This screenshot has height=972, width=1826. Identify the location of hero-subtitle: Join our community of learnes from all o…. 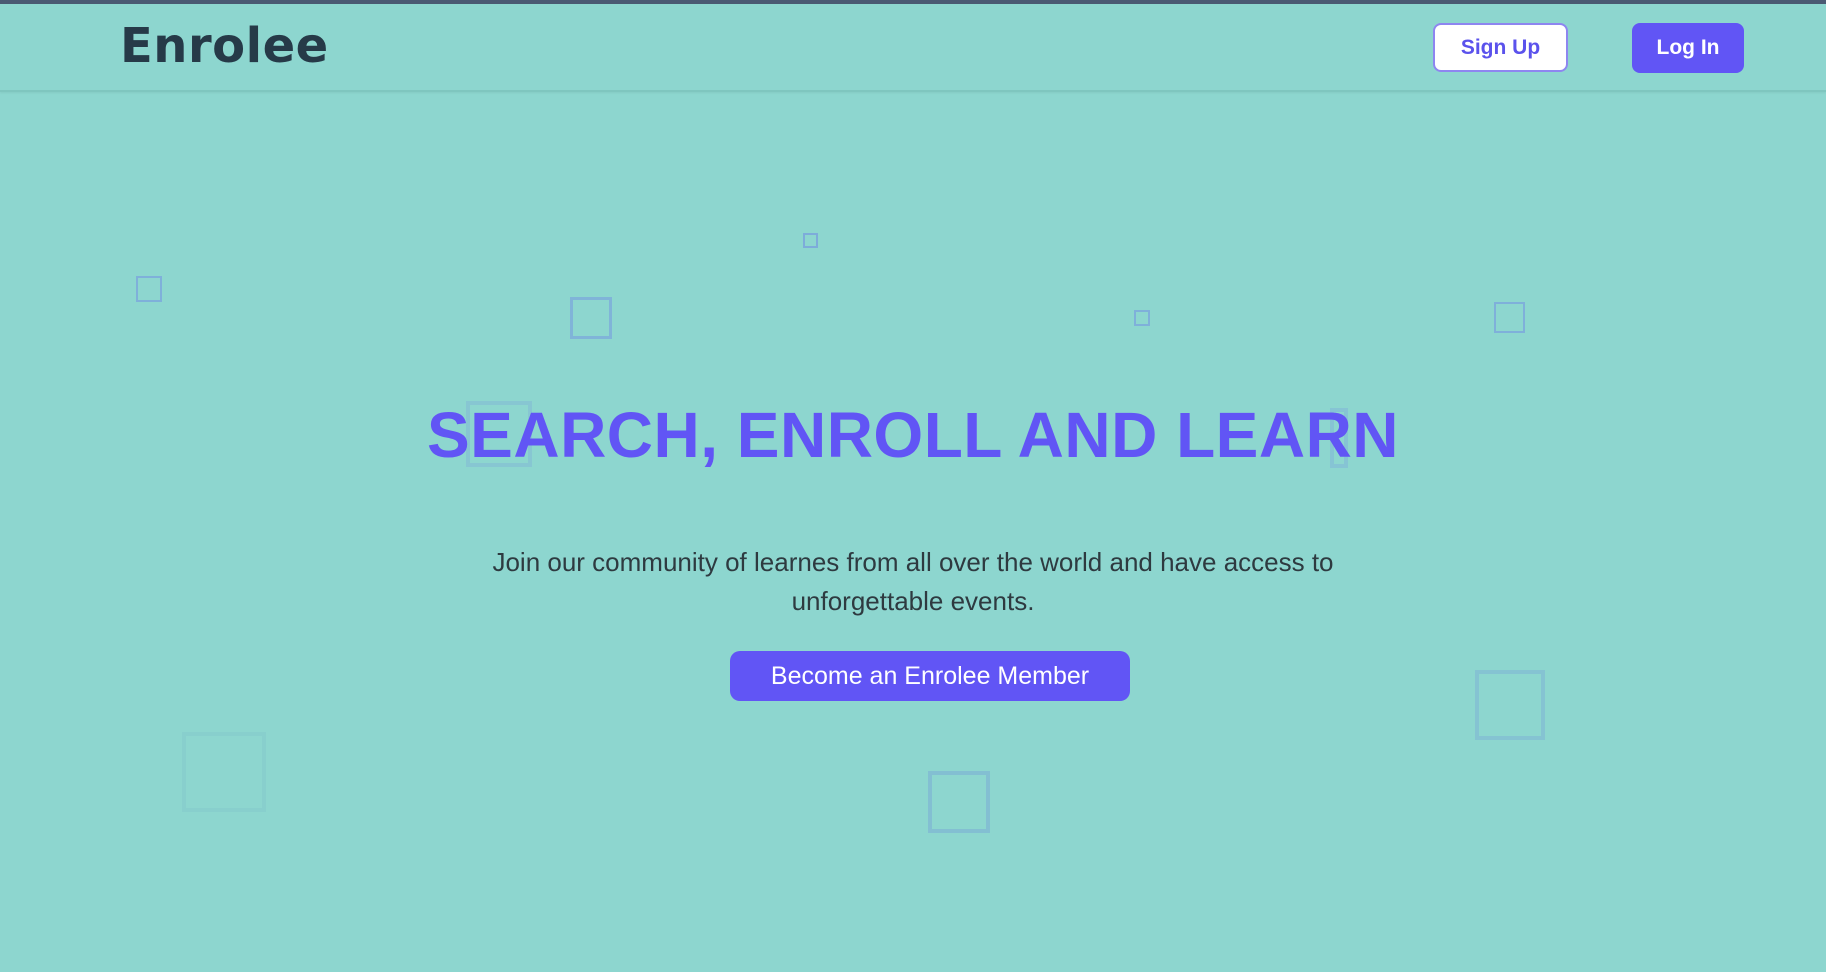
(913, 581).